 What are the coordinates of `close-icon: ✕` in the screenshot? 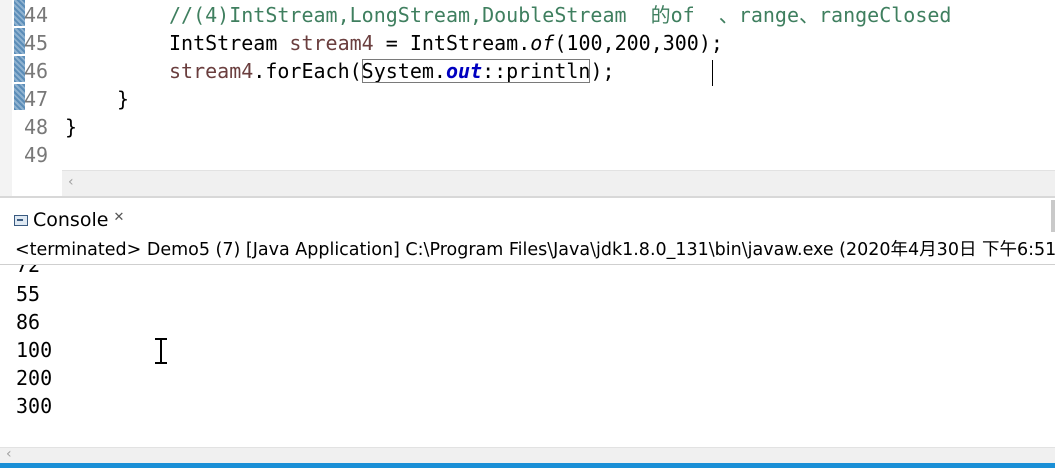 It's located at (118, 217).